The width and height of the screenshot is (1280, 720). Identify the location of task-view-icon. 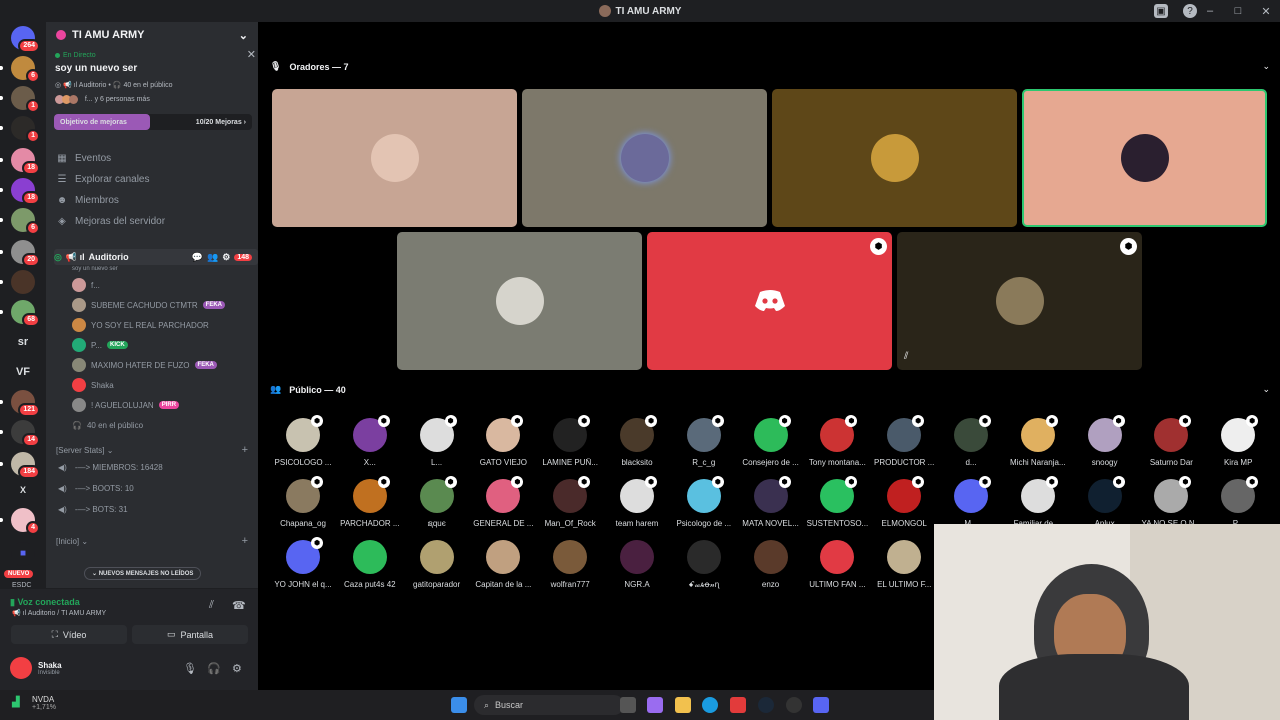
(628, 705).